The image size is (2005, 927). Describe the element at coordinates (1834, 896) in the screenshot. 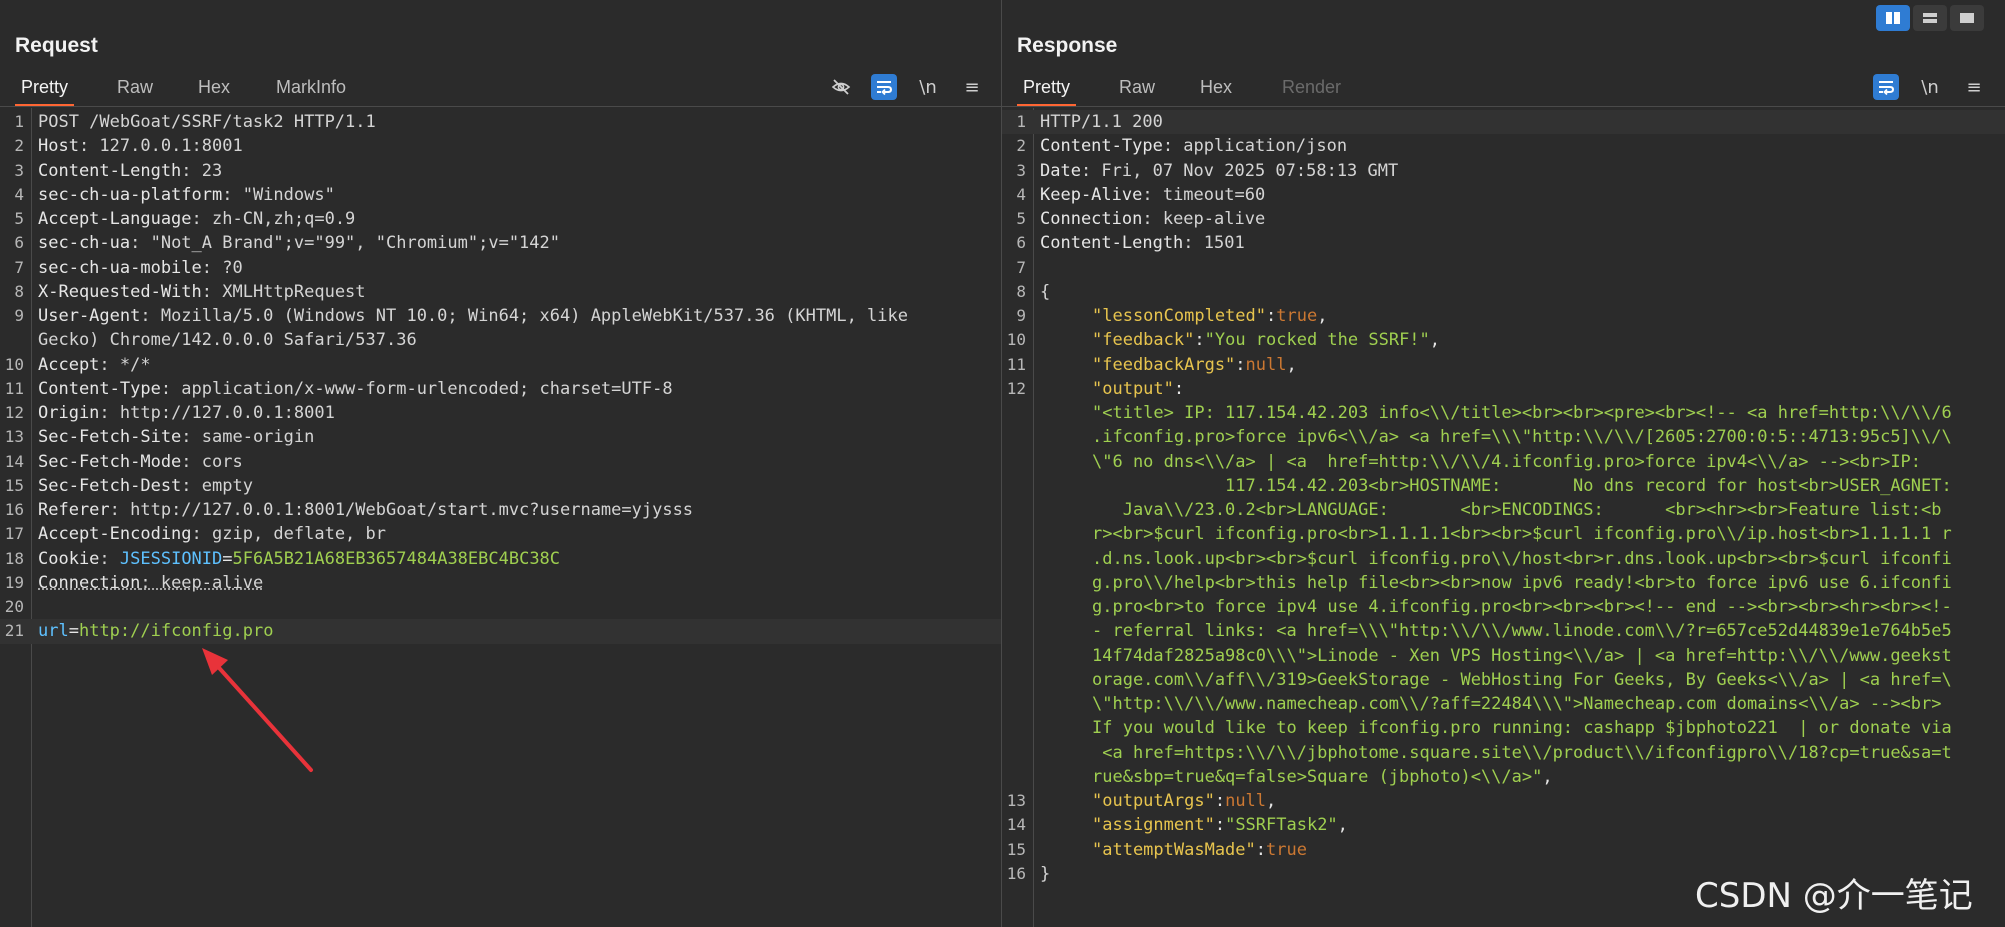

I see `watermark: CSDN @介一笔记` at that location.